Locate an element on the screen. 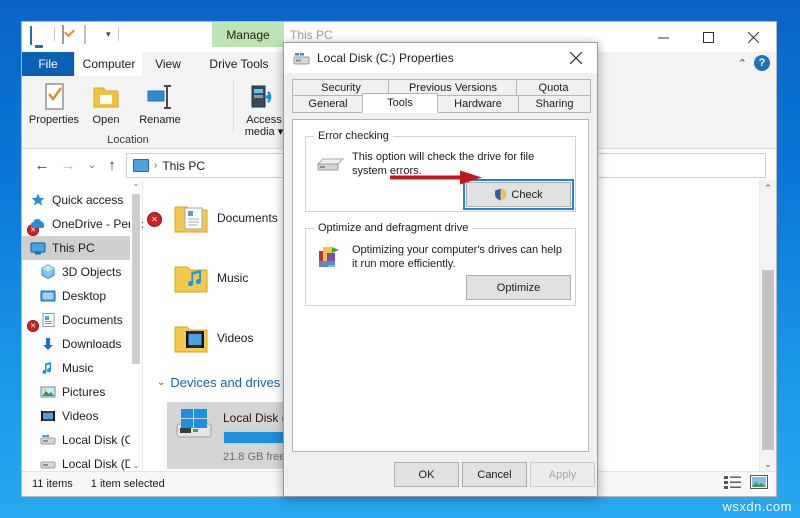 The image size is (800, 518). content-scrollbar: ⌃ ⌄ is located at coordinates (767, 326).